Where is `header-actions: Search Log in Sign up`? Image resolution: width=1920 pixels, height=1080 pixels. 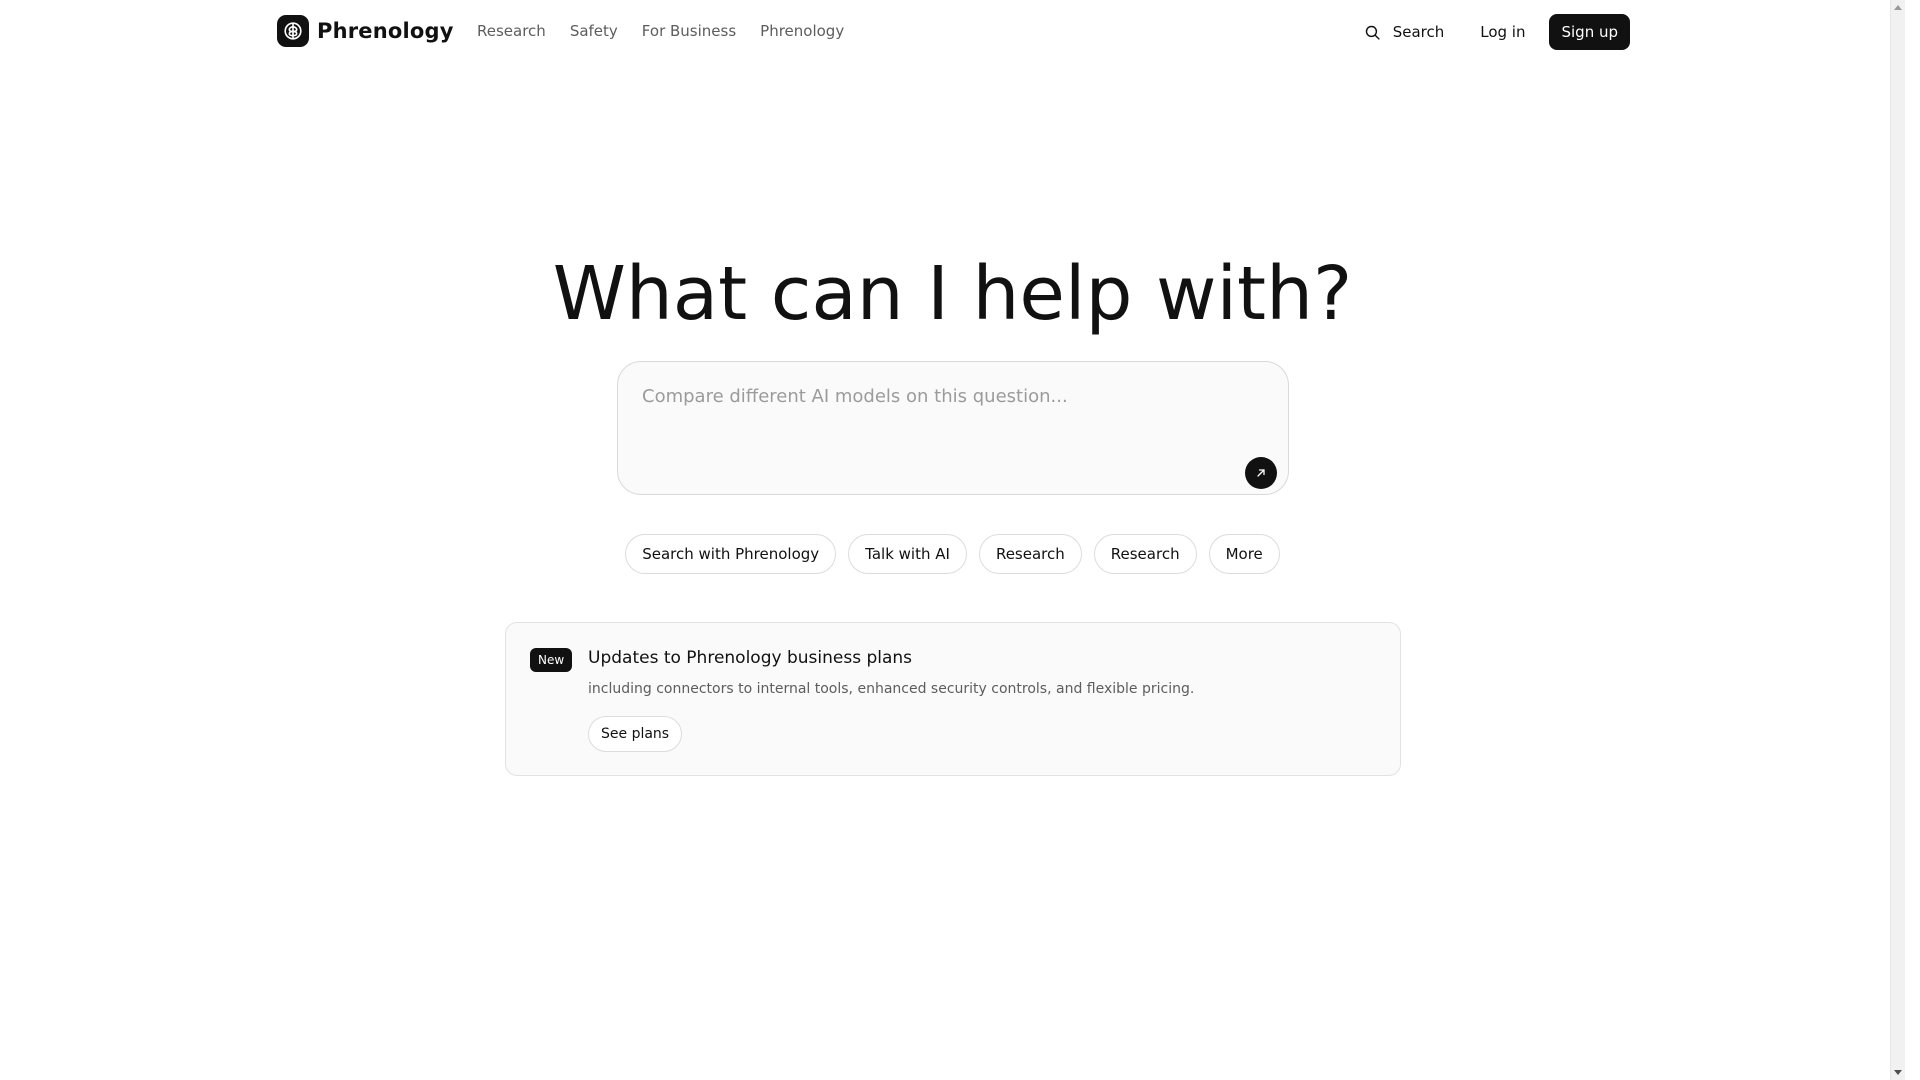 header-actions: Search Log in Sign up is located at coordinates (1497, 32).